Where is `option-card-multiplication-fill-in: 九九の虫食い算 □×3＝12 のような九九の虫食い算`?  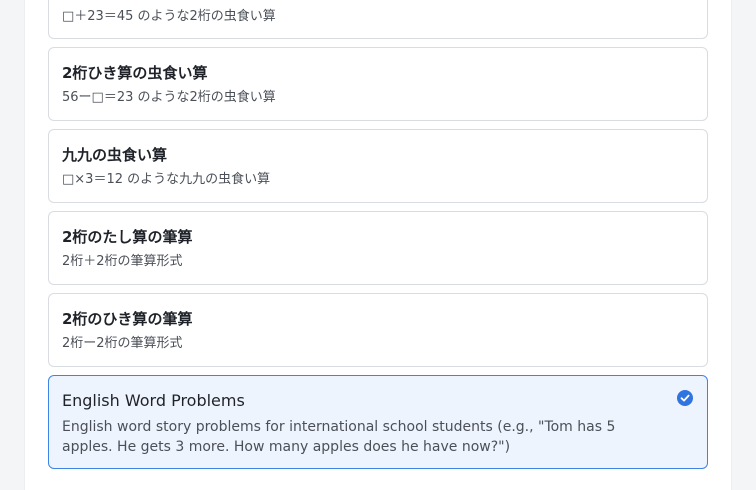
option-card-multiplication-fill-in: 九九の虫食い算 □×3＝12 のような九九の虫食い算 is located at coordinates (378, 166).